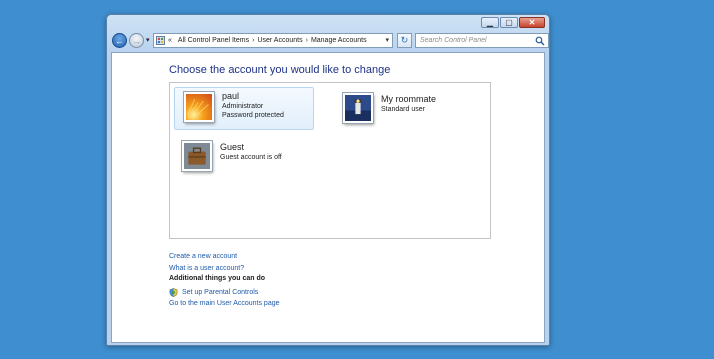  I want to click on refresh-button: ↻, so click(404, 40).